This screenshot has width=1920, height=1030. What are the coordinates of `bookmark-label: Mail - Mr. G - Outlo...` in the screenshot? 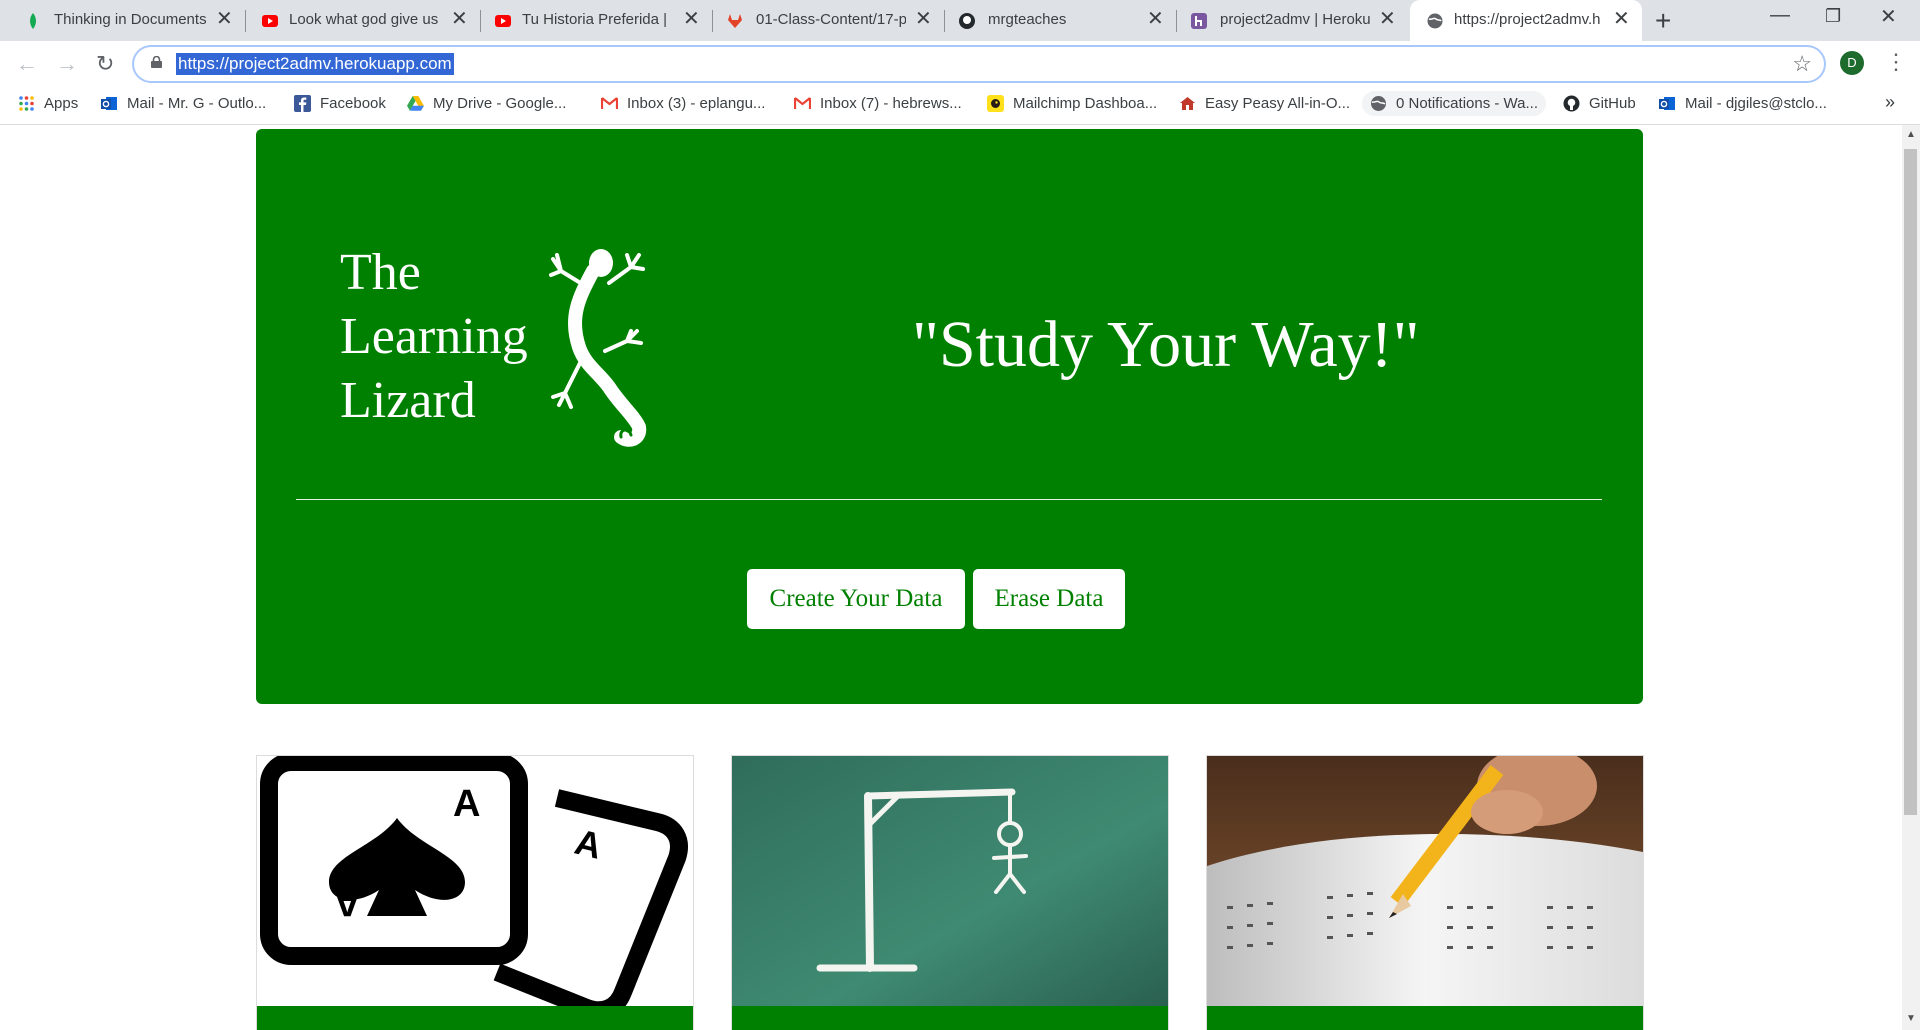 It's located at (197, 103).